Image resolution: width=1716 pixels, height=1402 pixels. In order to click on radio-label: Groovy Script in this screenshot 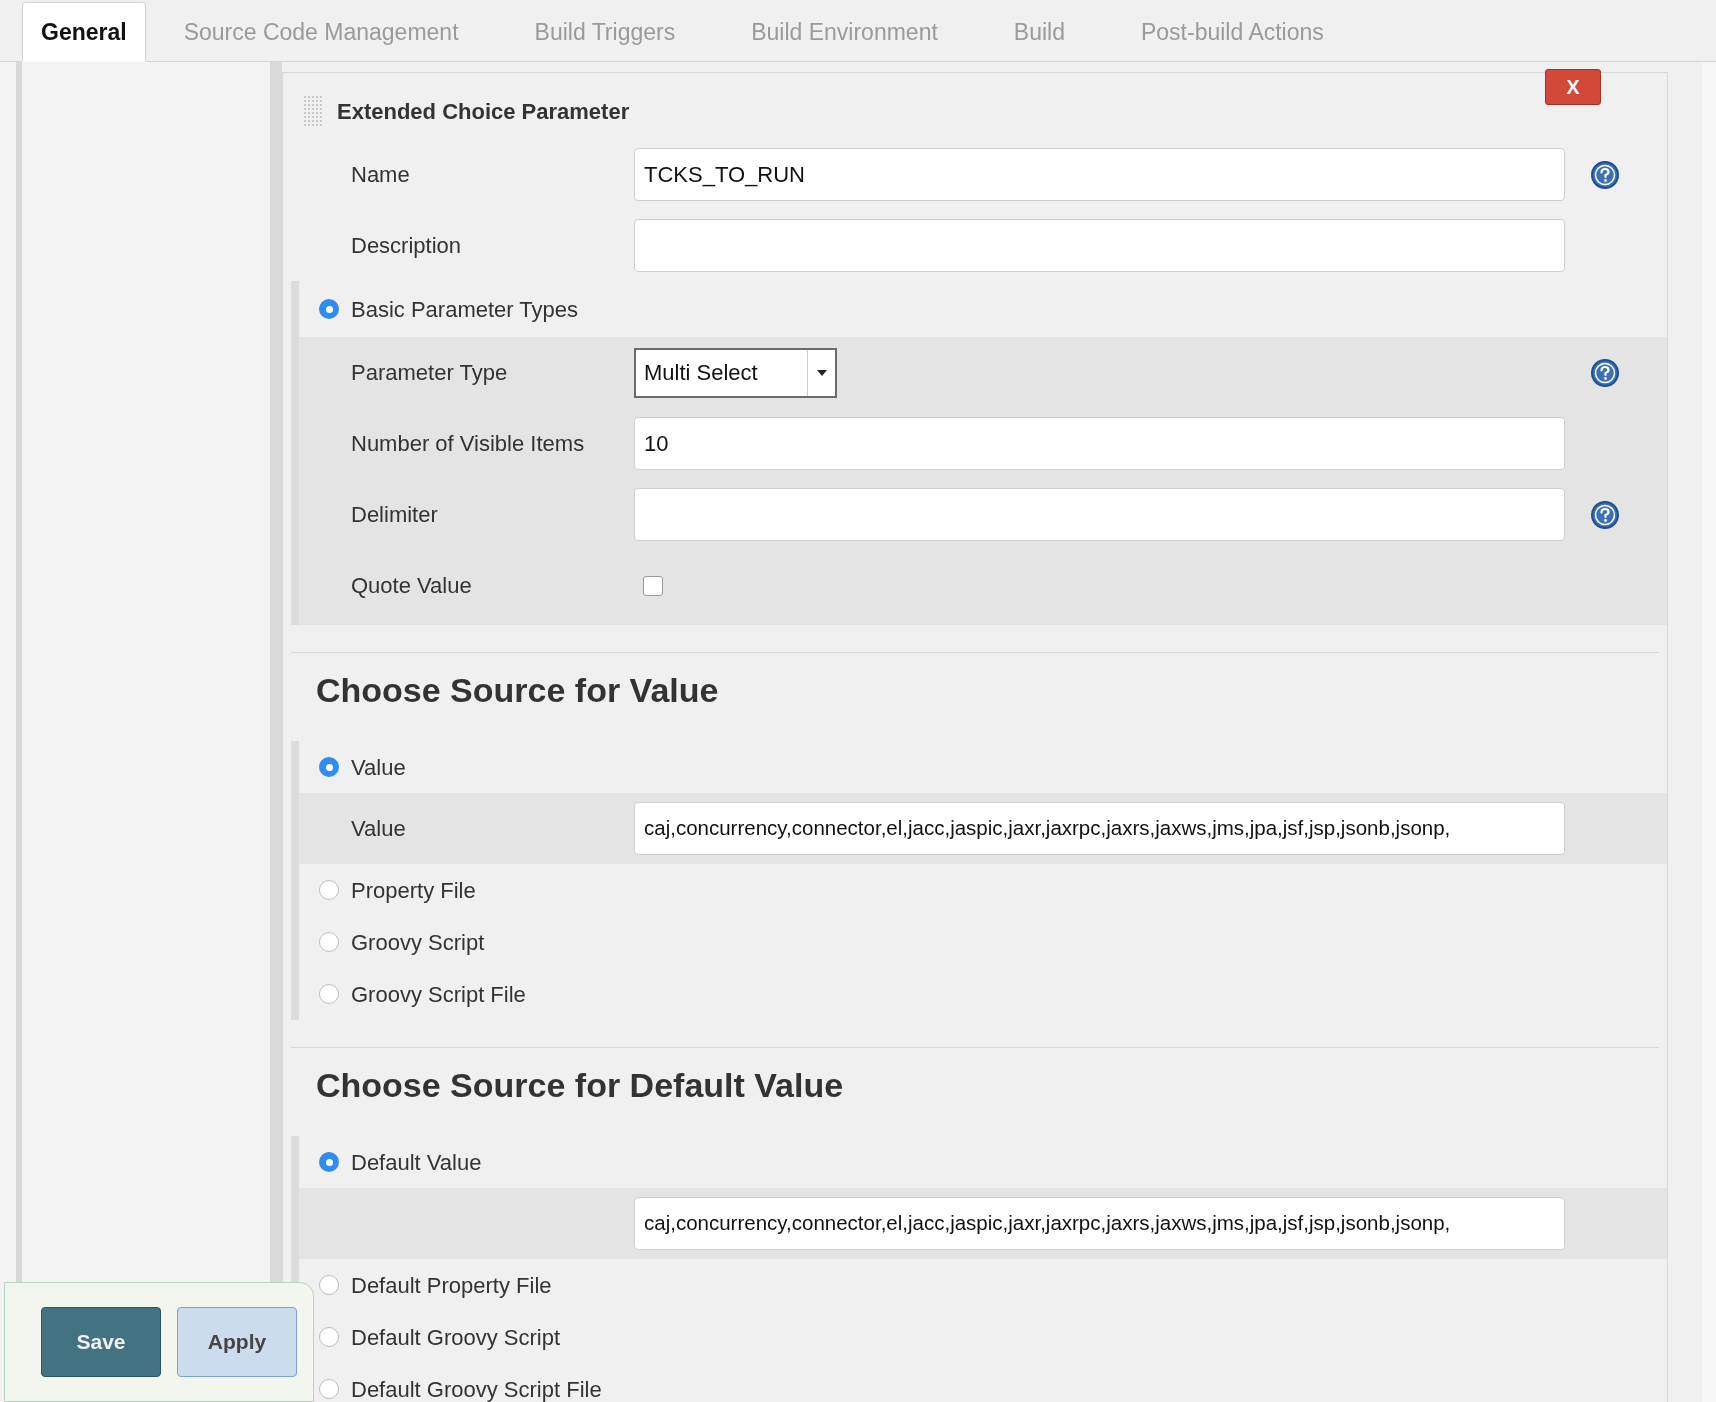, I will do `click(418, 942)`.